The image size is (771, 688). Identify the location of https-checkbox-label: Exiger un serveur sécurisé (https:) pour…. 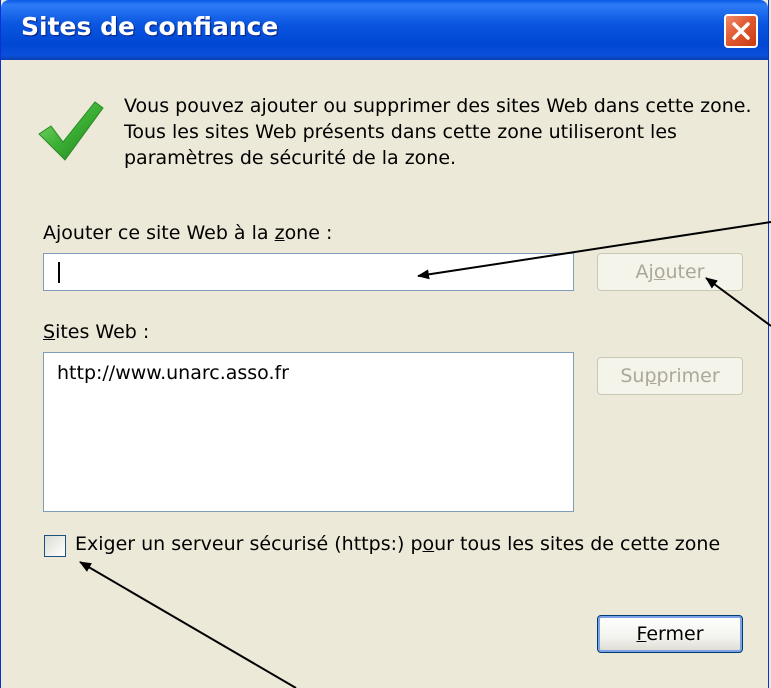
(397, 544).